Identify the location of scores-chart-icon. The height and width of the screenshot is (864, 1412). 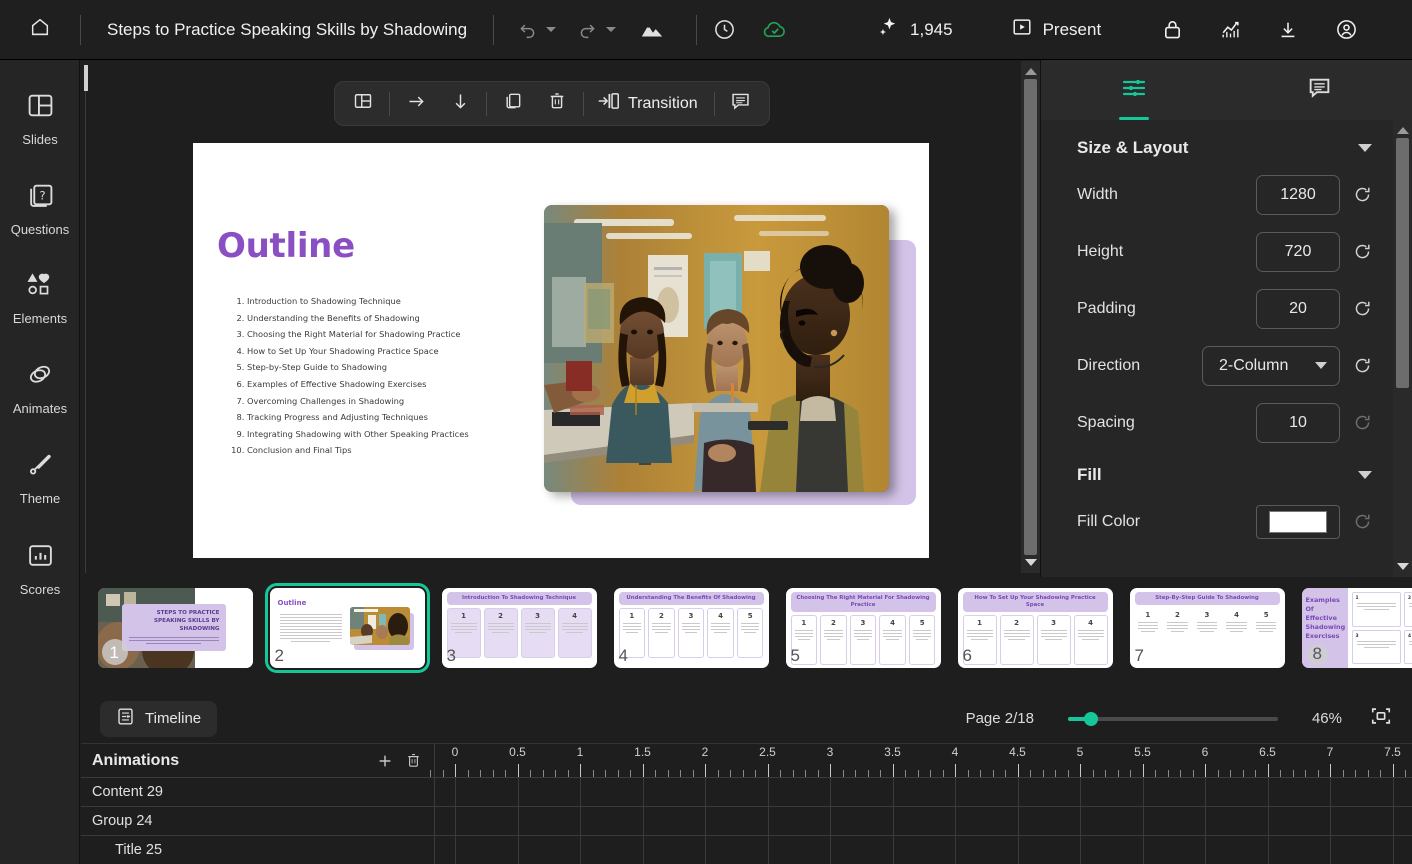
(40, 558).